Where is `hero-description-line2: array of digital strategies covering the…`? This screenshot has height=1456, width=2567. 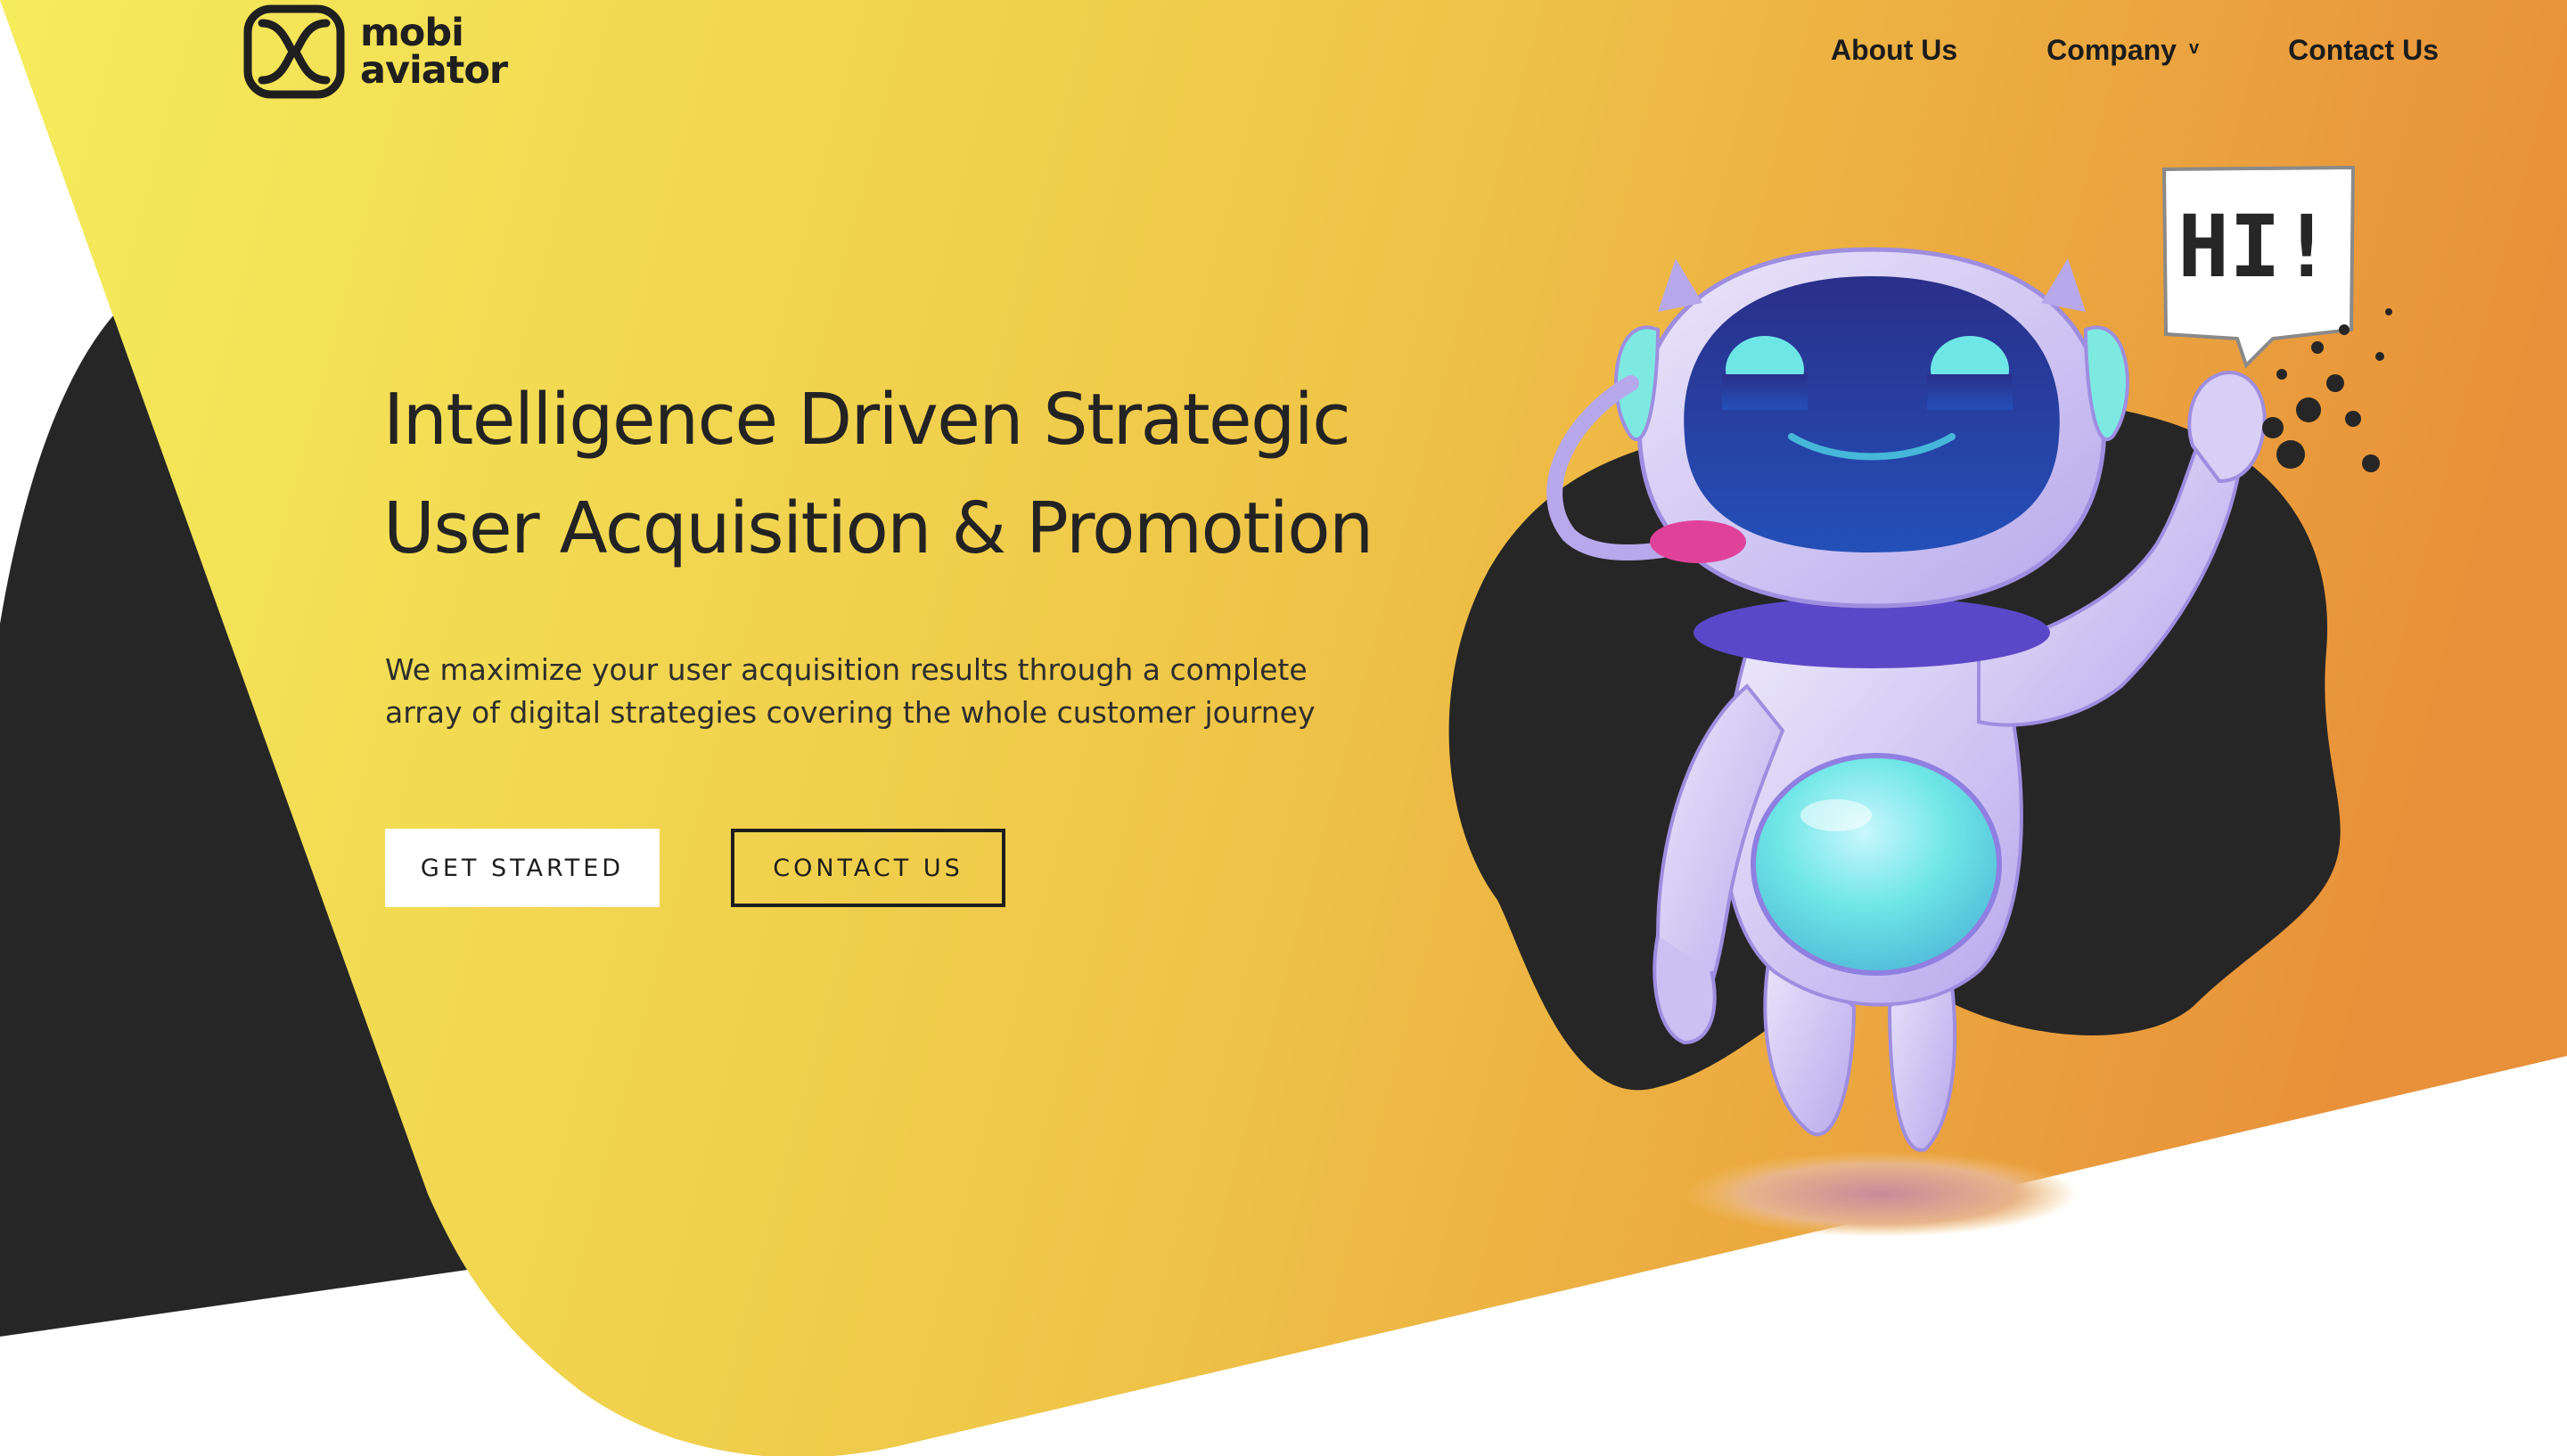
hero-description-line2: array of digital strategies covering the… is located at coordinates (851, 713).